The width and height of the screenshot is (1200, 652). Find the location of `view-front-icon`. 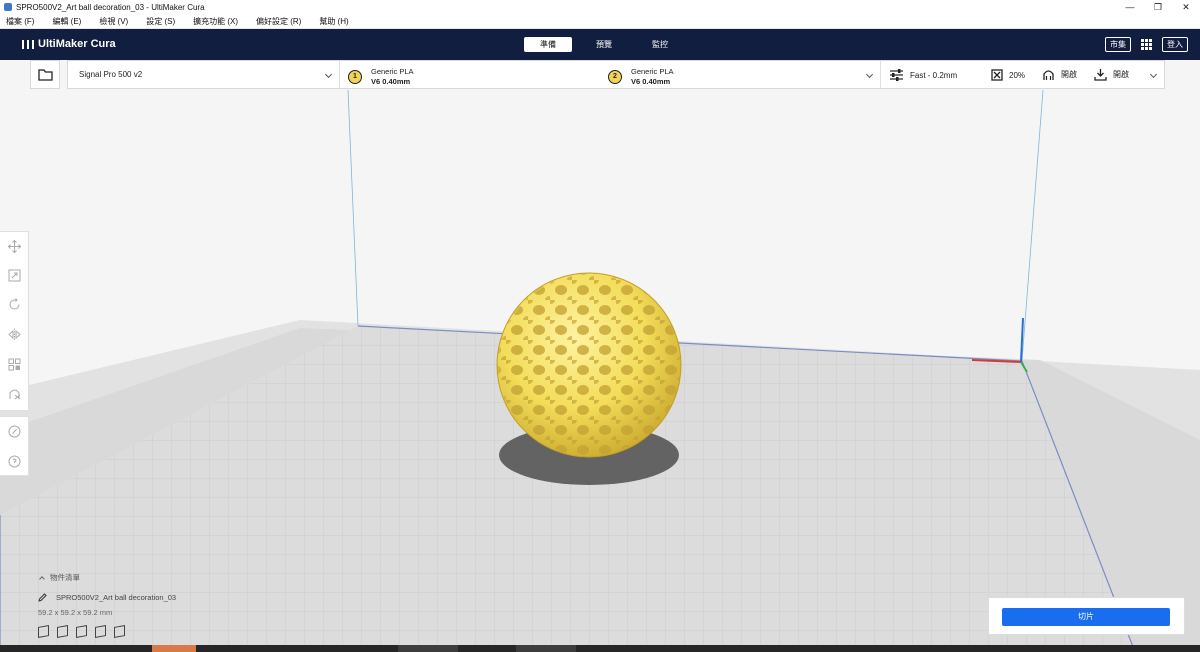

view-front-icon is located at coordinates (62, 631).